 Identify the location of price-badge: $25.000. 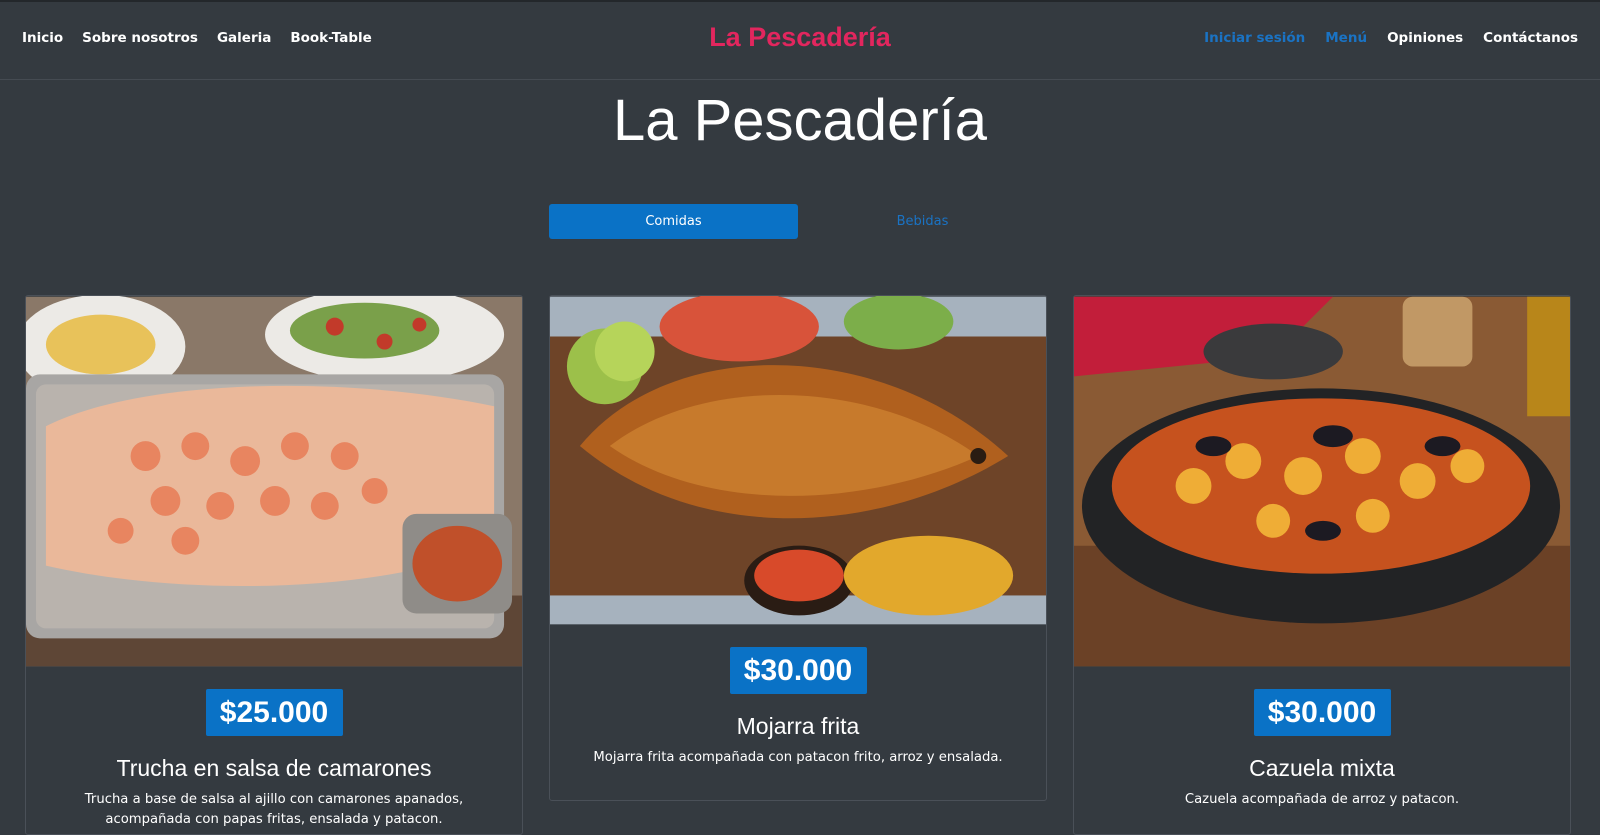
(274, 712).